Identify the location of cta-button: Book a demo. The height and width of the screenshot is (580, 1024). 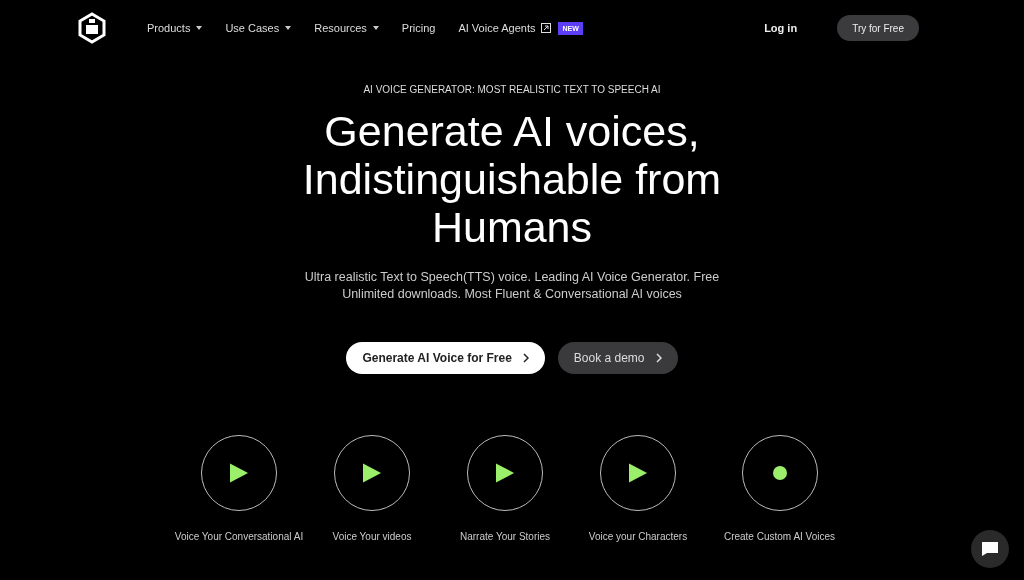
(617, 358).